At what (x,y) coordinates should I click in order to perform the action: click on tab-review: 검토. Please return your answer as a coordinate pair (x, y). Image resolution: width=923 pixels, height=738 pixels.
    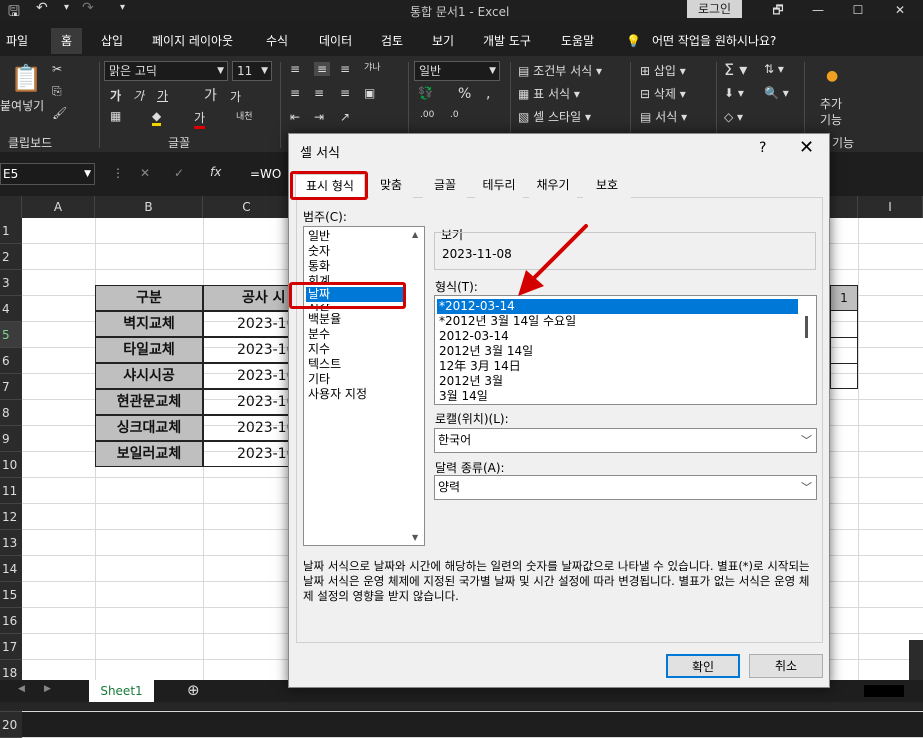
    Looking at the image, I should click on (392, 41).